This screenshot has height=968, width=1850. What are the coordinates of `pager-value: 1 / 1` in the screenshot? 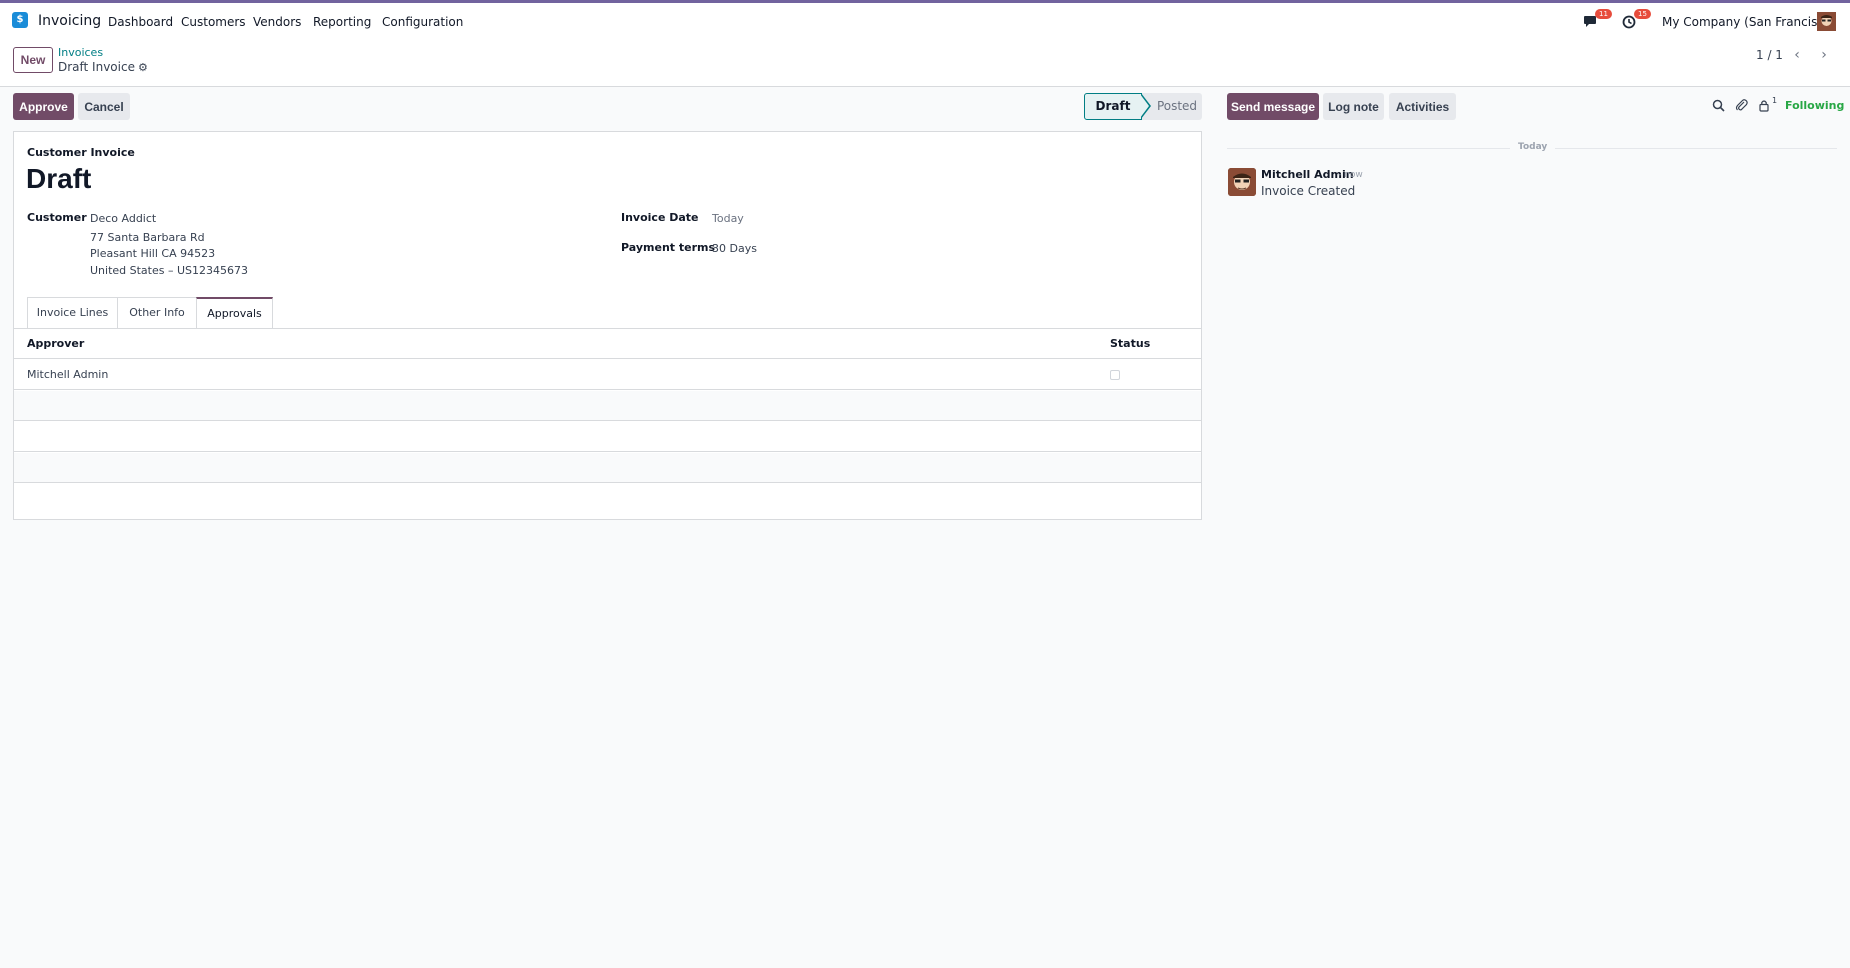 It's located at (1769, 55).